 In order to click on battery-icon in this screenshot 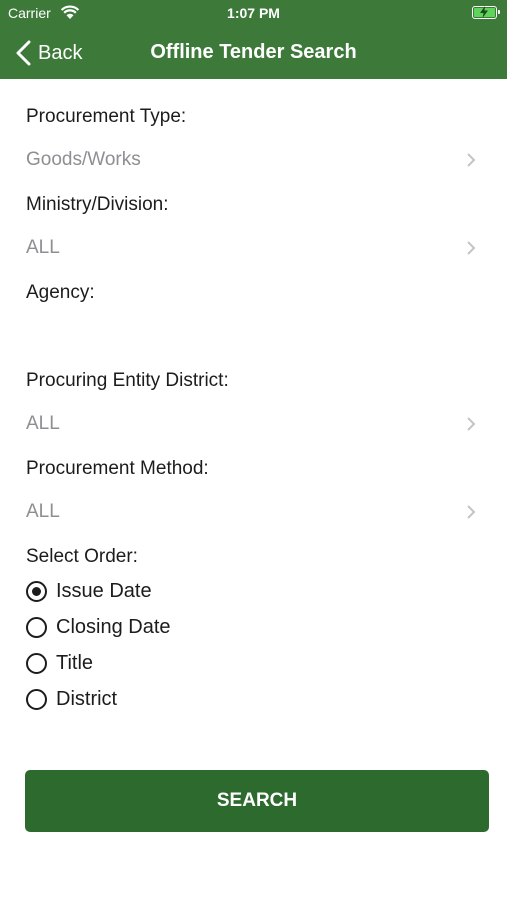, I will do `click(486, 12)`.